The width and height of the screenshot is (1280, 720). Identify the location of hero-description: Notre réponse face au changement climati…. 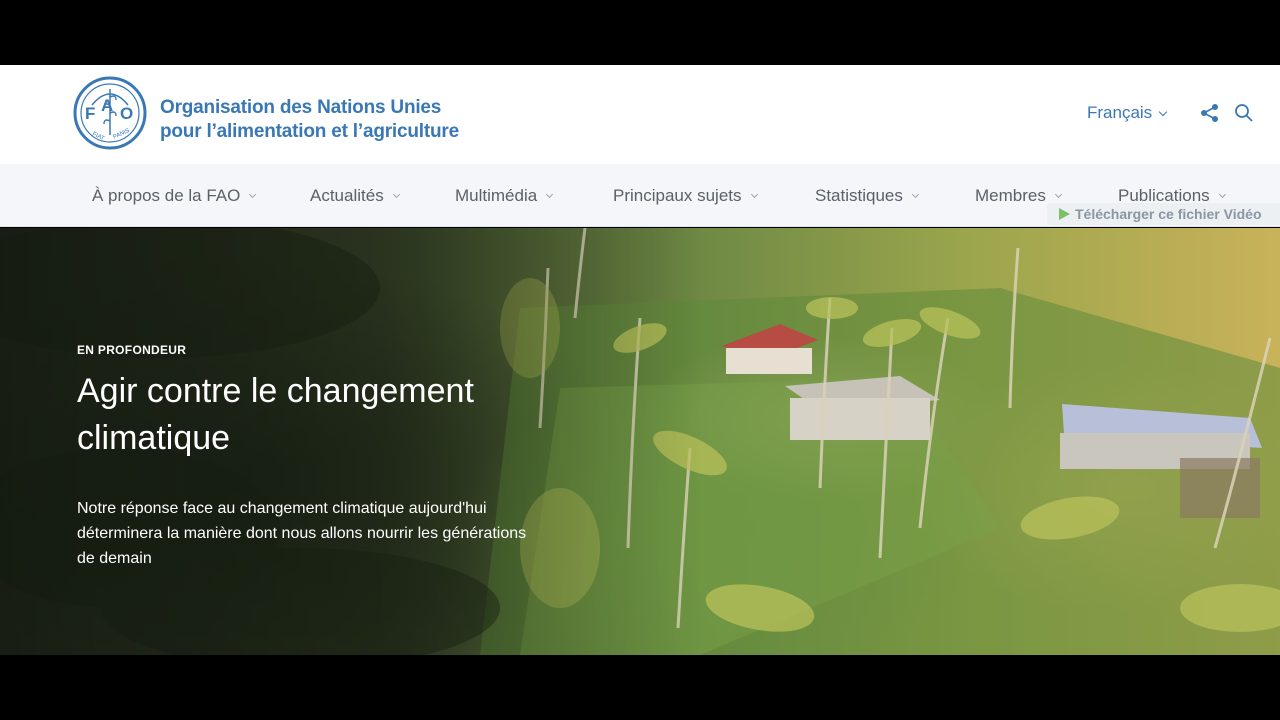
(302, 533).